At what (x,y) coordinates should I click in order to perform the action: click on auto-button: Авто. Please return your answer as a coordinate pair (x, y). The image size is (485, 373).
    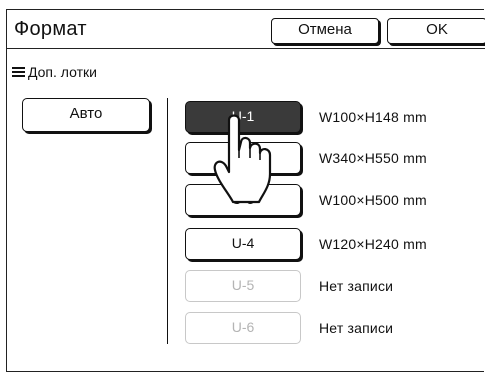
    Looking at the image, I should click on (86, 115).